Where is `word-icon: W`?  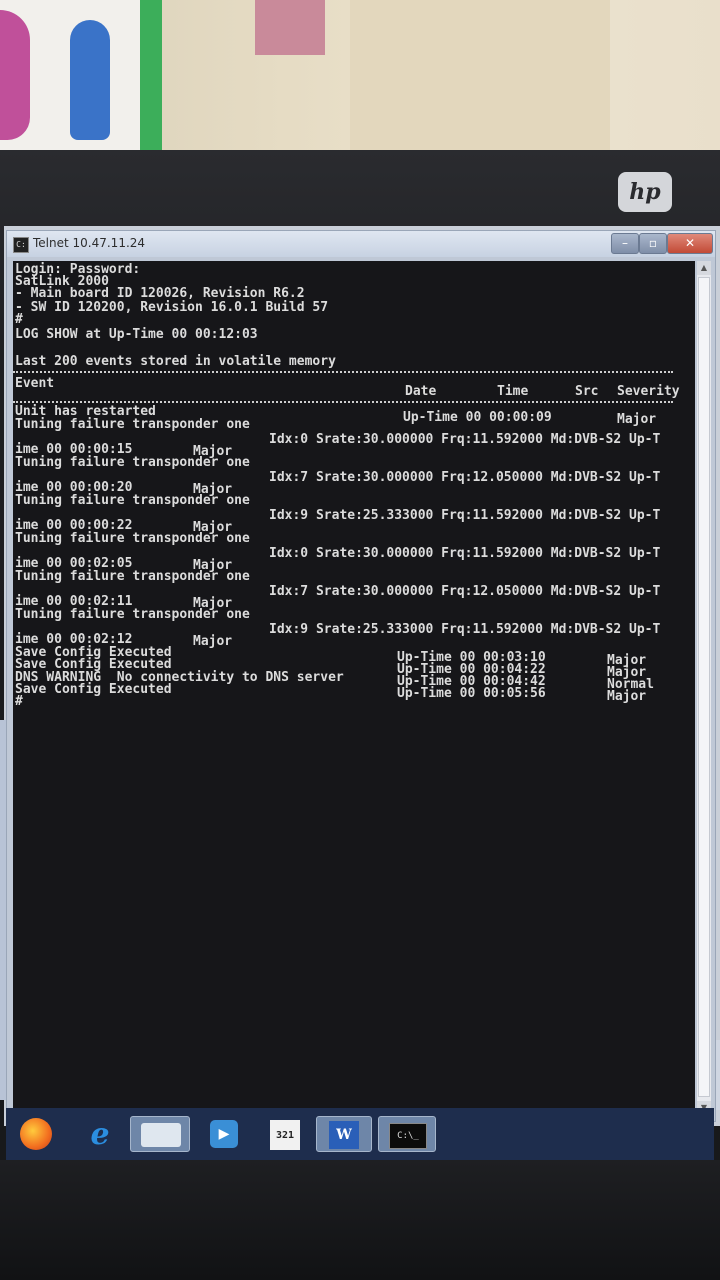
word-icon: W is located at coordinates (344, 1135).